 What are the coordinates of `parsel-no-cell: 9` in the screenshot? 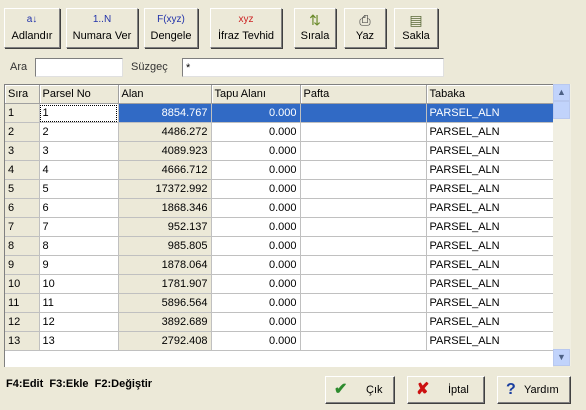 It's located at (79, 265).